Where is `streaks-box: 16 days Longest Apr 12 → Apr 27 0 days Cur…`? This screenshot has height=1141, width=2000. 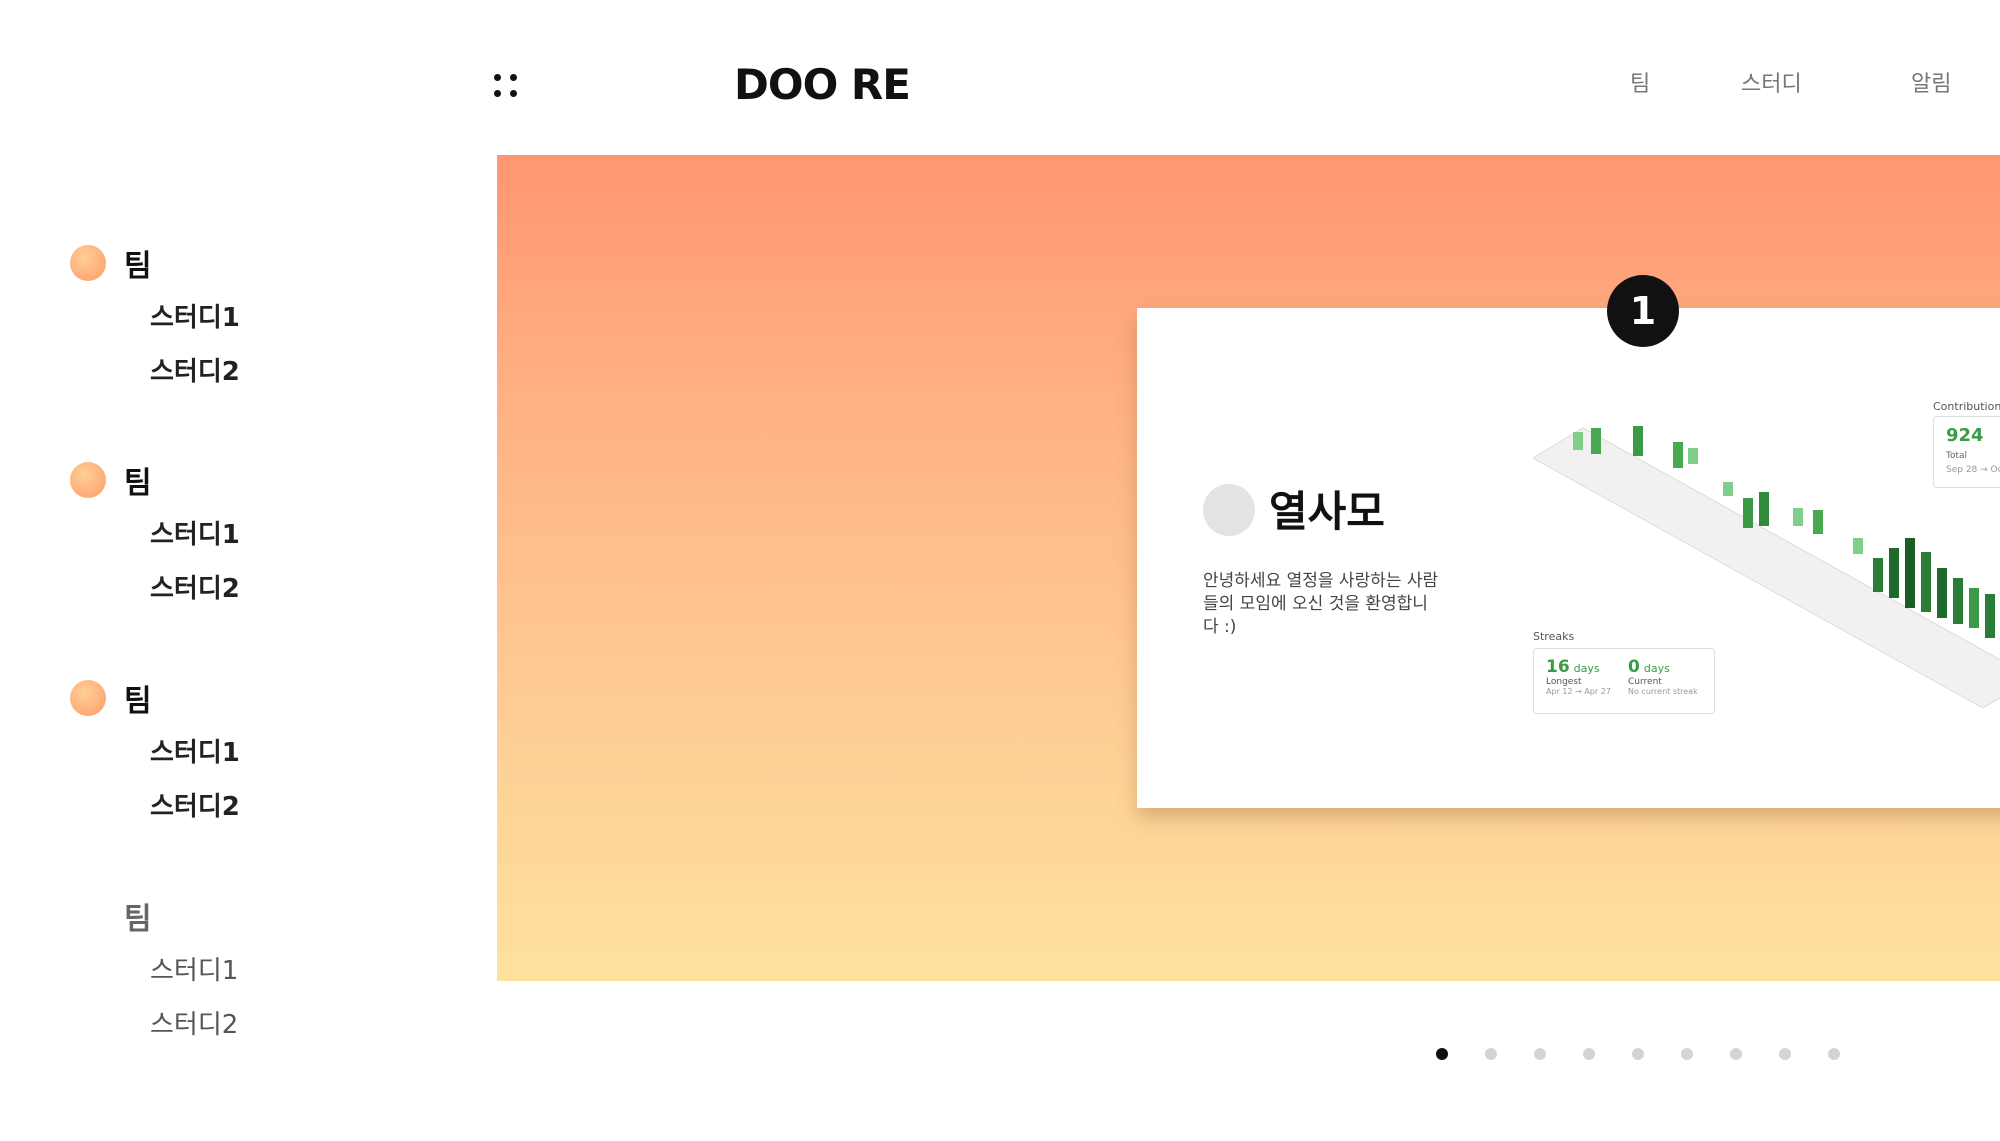
streaks-box: 16 days Longest Apr 12 → Apr 27 0 days Cur… is located at coordinates (1624, 681).